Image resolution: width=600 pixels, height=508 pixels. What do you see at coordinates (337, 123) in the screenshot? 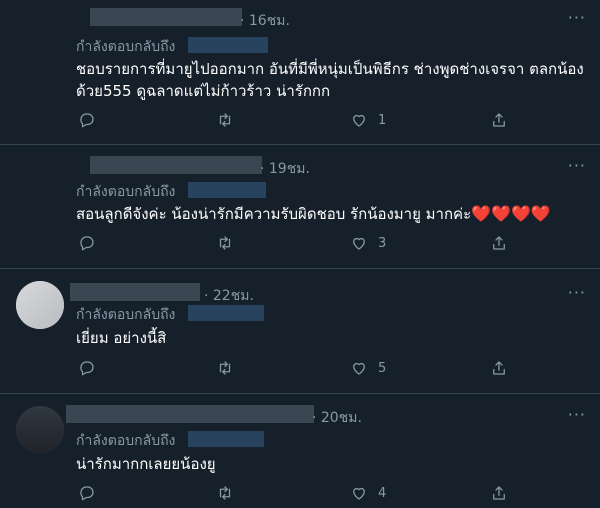
I see `tweet-actions: 1` at bounding box center [337, 123].